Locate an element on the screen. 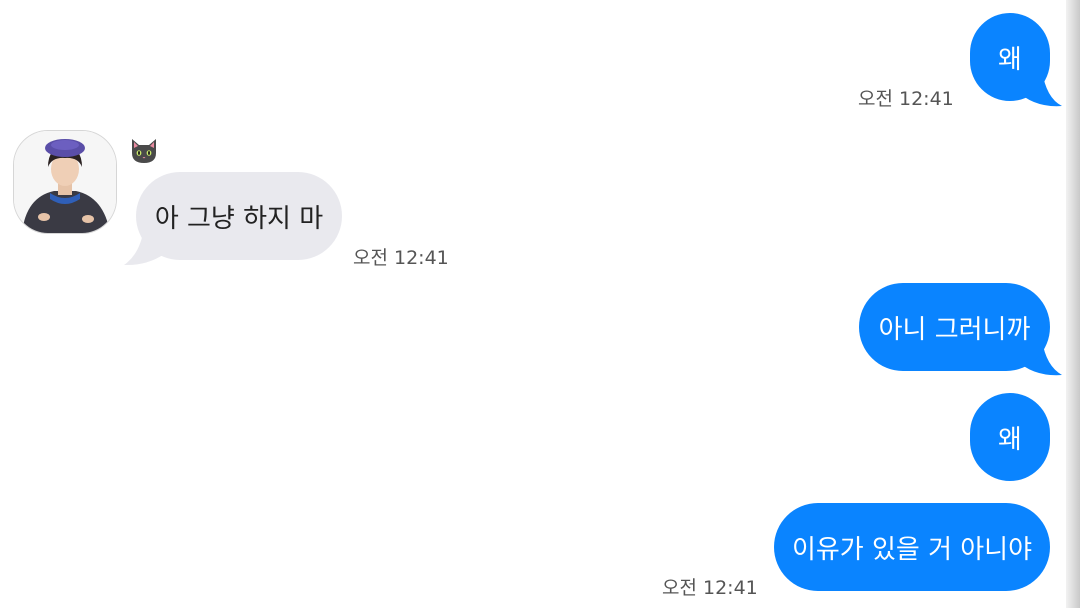 Image resolution: width=1080 pixels, height=608 pixels. message-bubble-received-1: 아 그냥 하지 마 is located at coordinates (239, 216).